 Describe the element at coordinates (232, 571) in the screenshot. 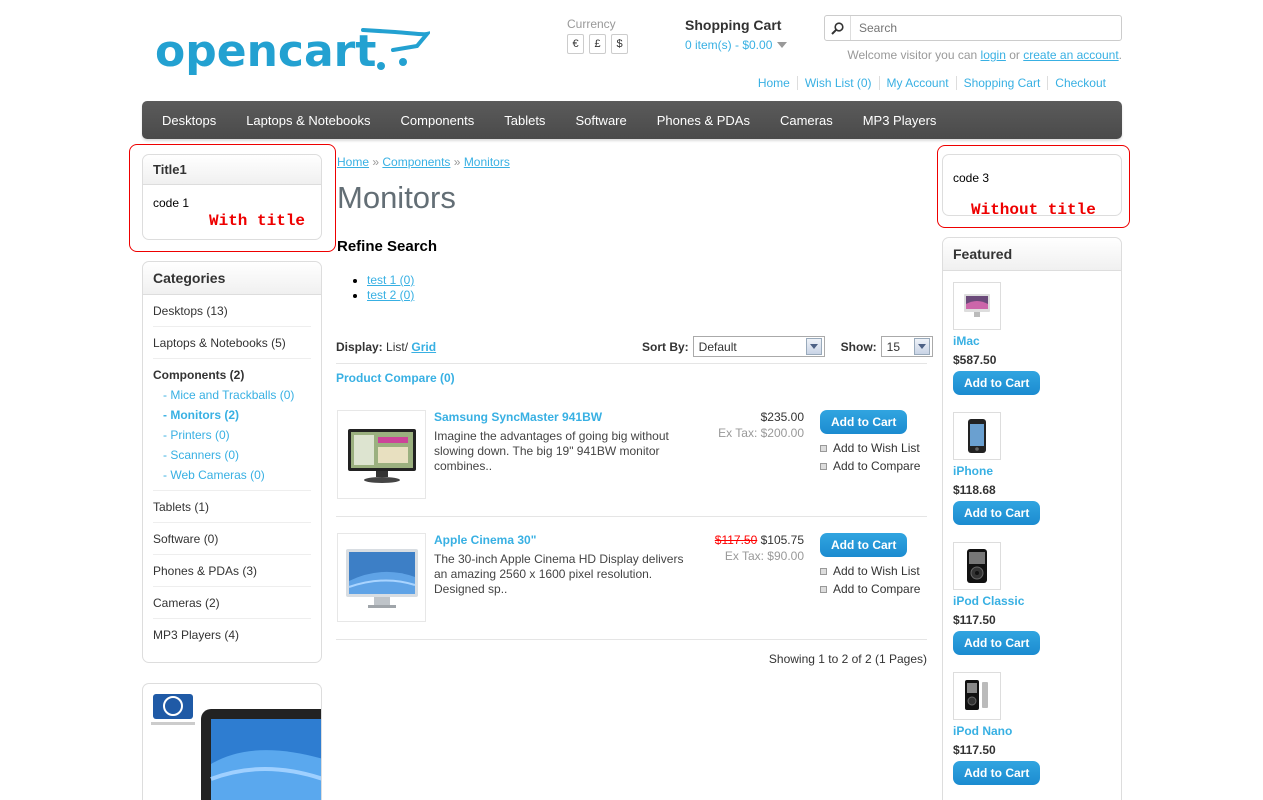

I see `category-phones: Phones & PDAs (3)` at that location.